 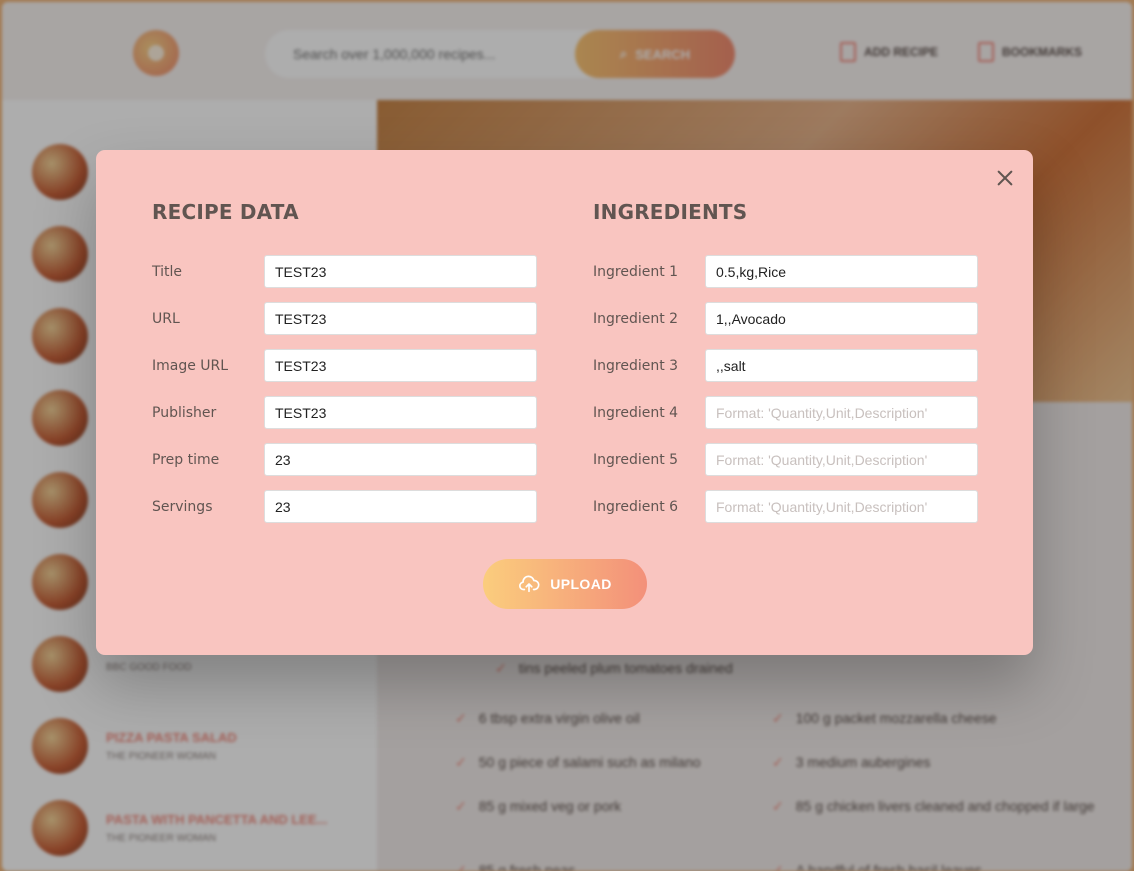 I want to click on ingredient-field-row: Ingredient 1, so click(x=785, y=271).